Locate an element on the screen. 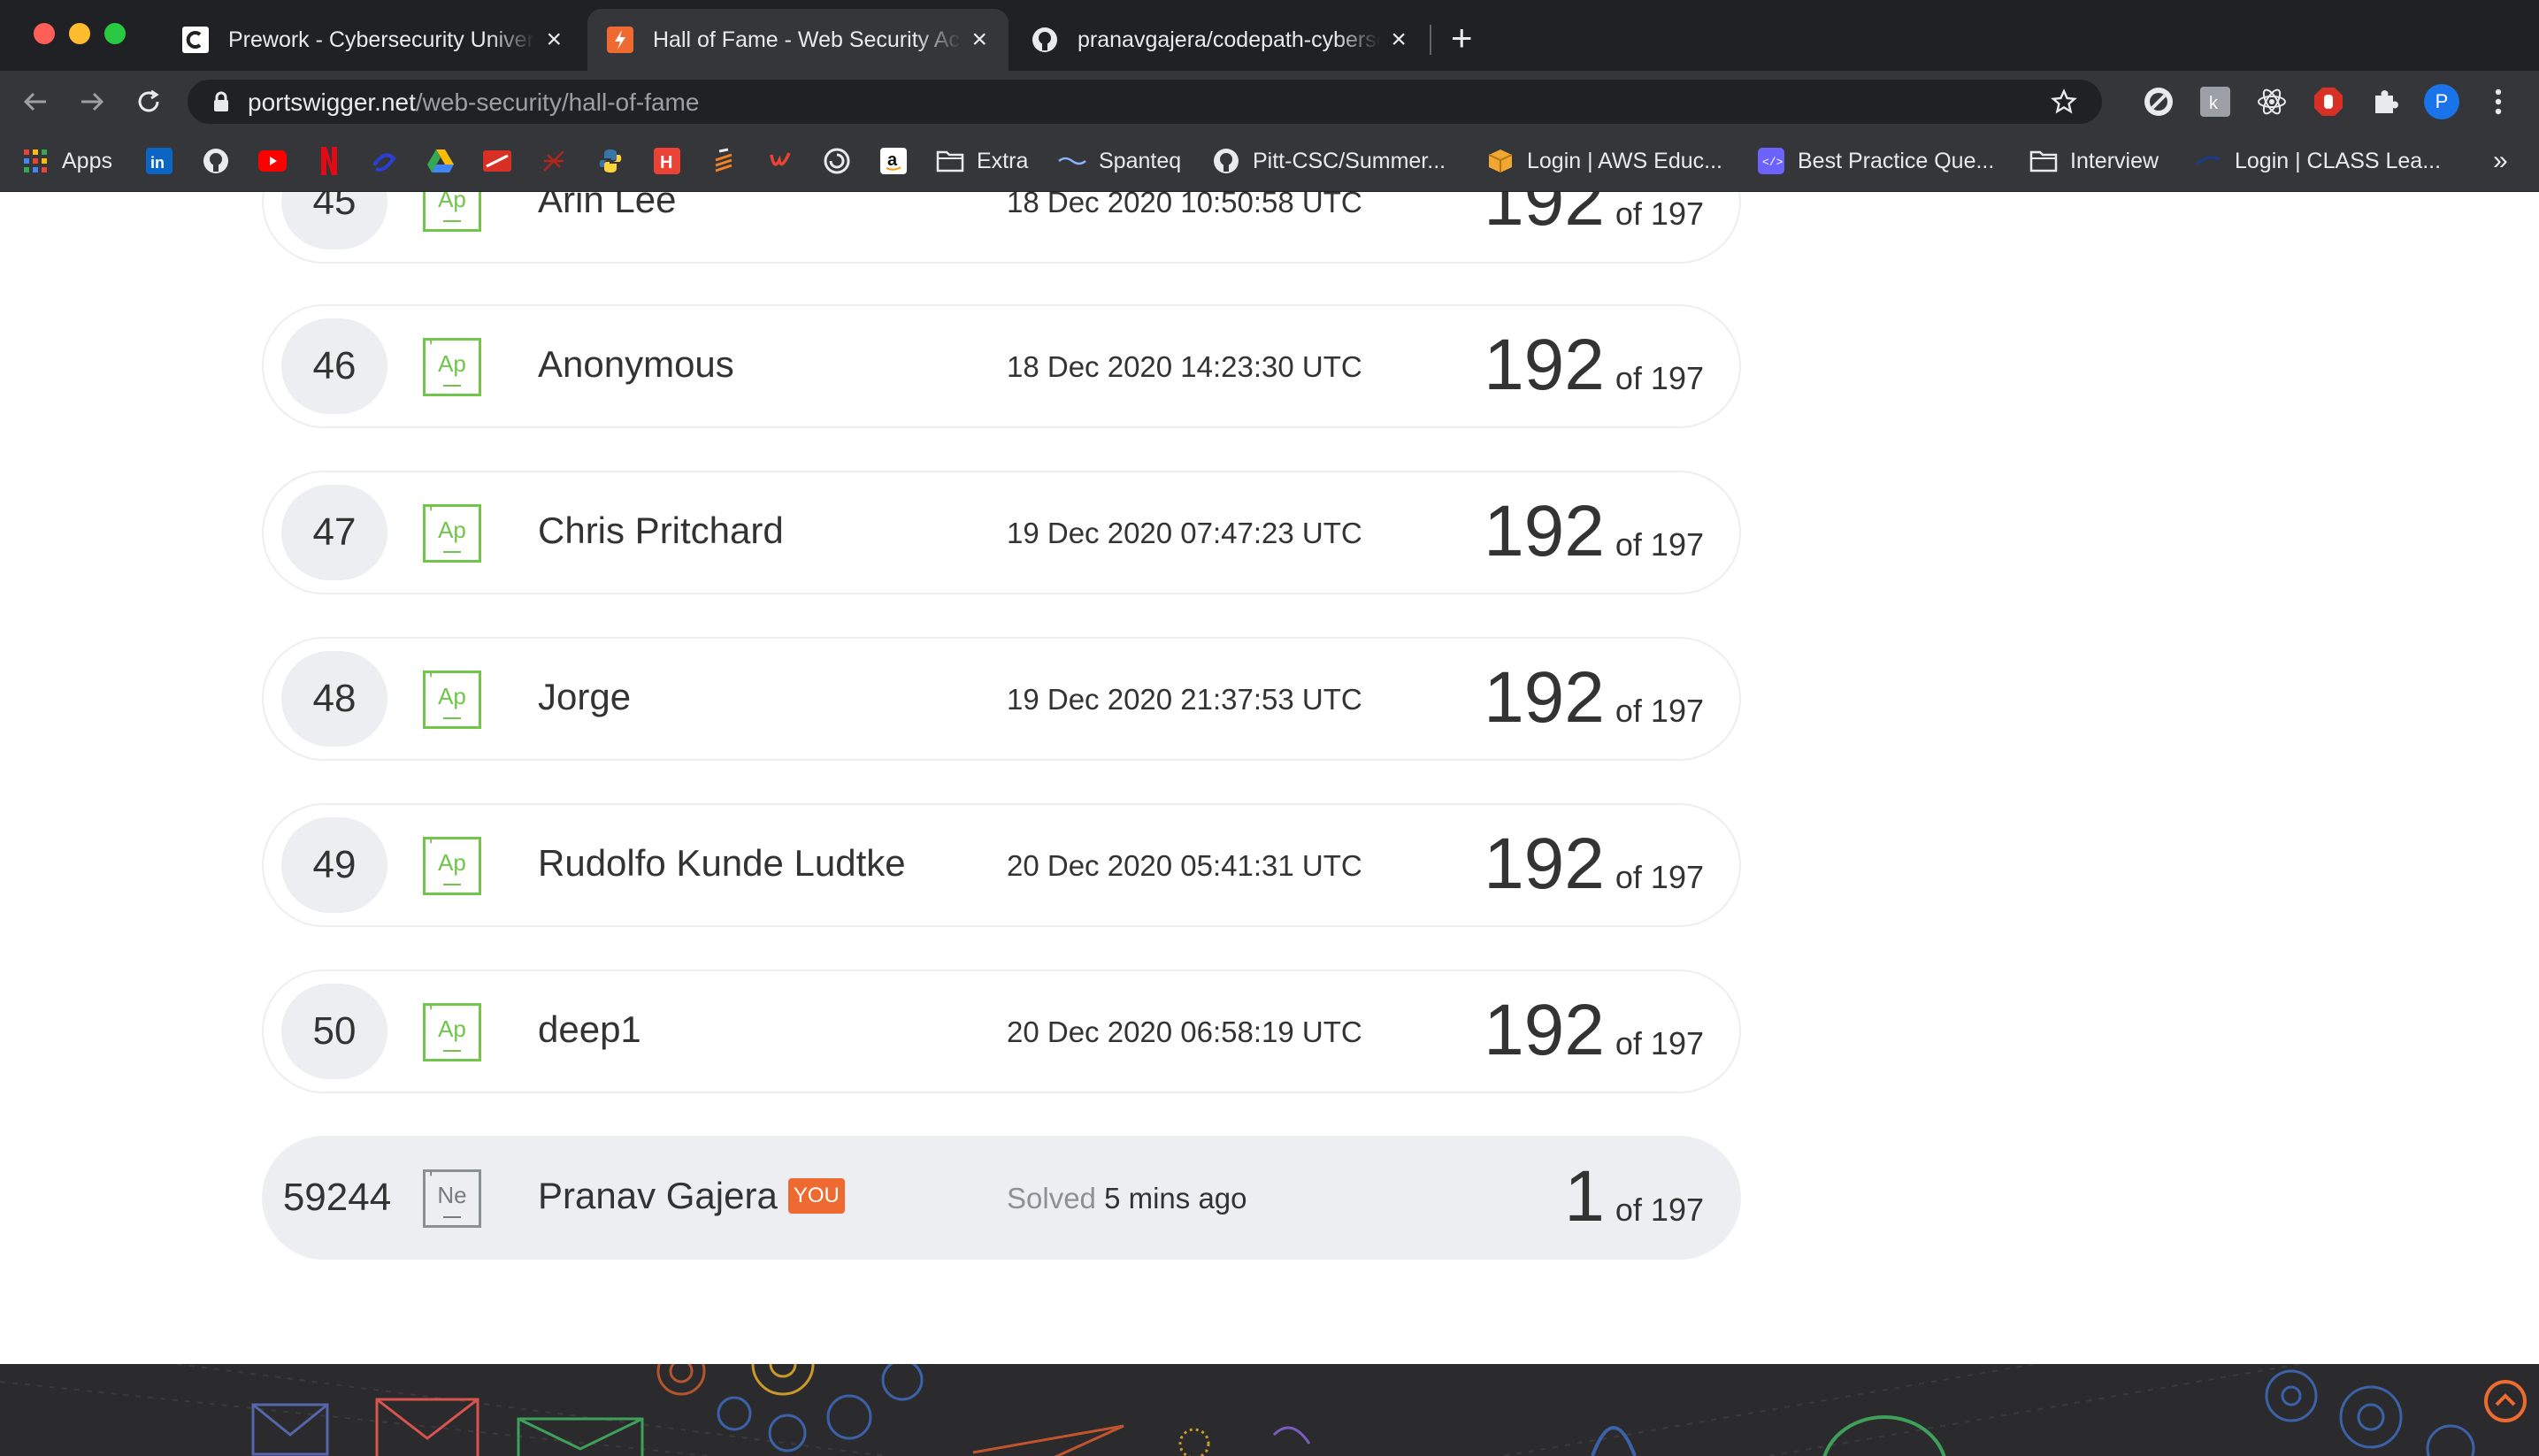 The height and width of the screenshot is (1456, 2539). code-badge-icon: </> is located at coordinates (1771, 161).